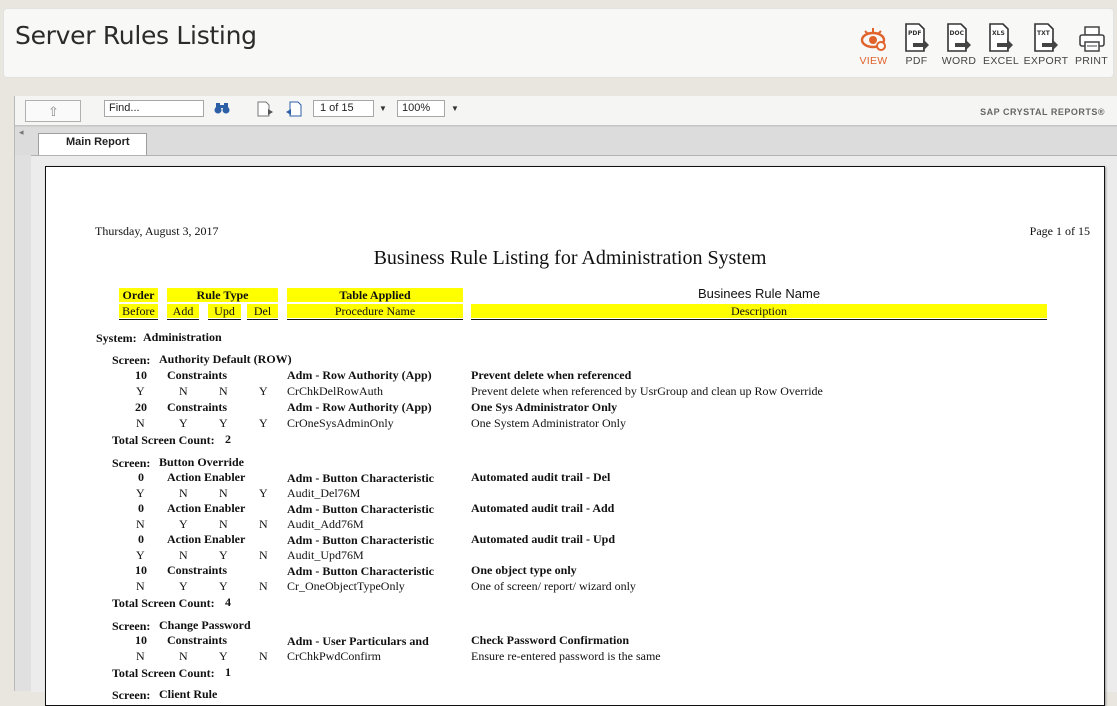 The height and width of the screenshot is (706, 1117). What do you see at coordinates (1044, 33) in the screenshot?
I see `export-tag: TXT` at bounding box center [1044, 33].